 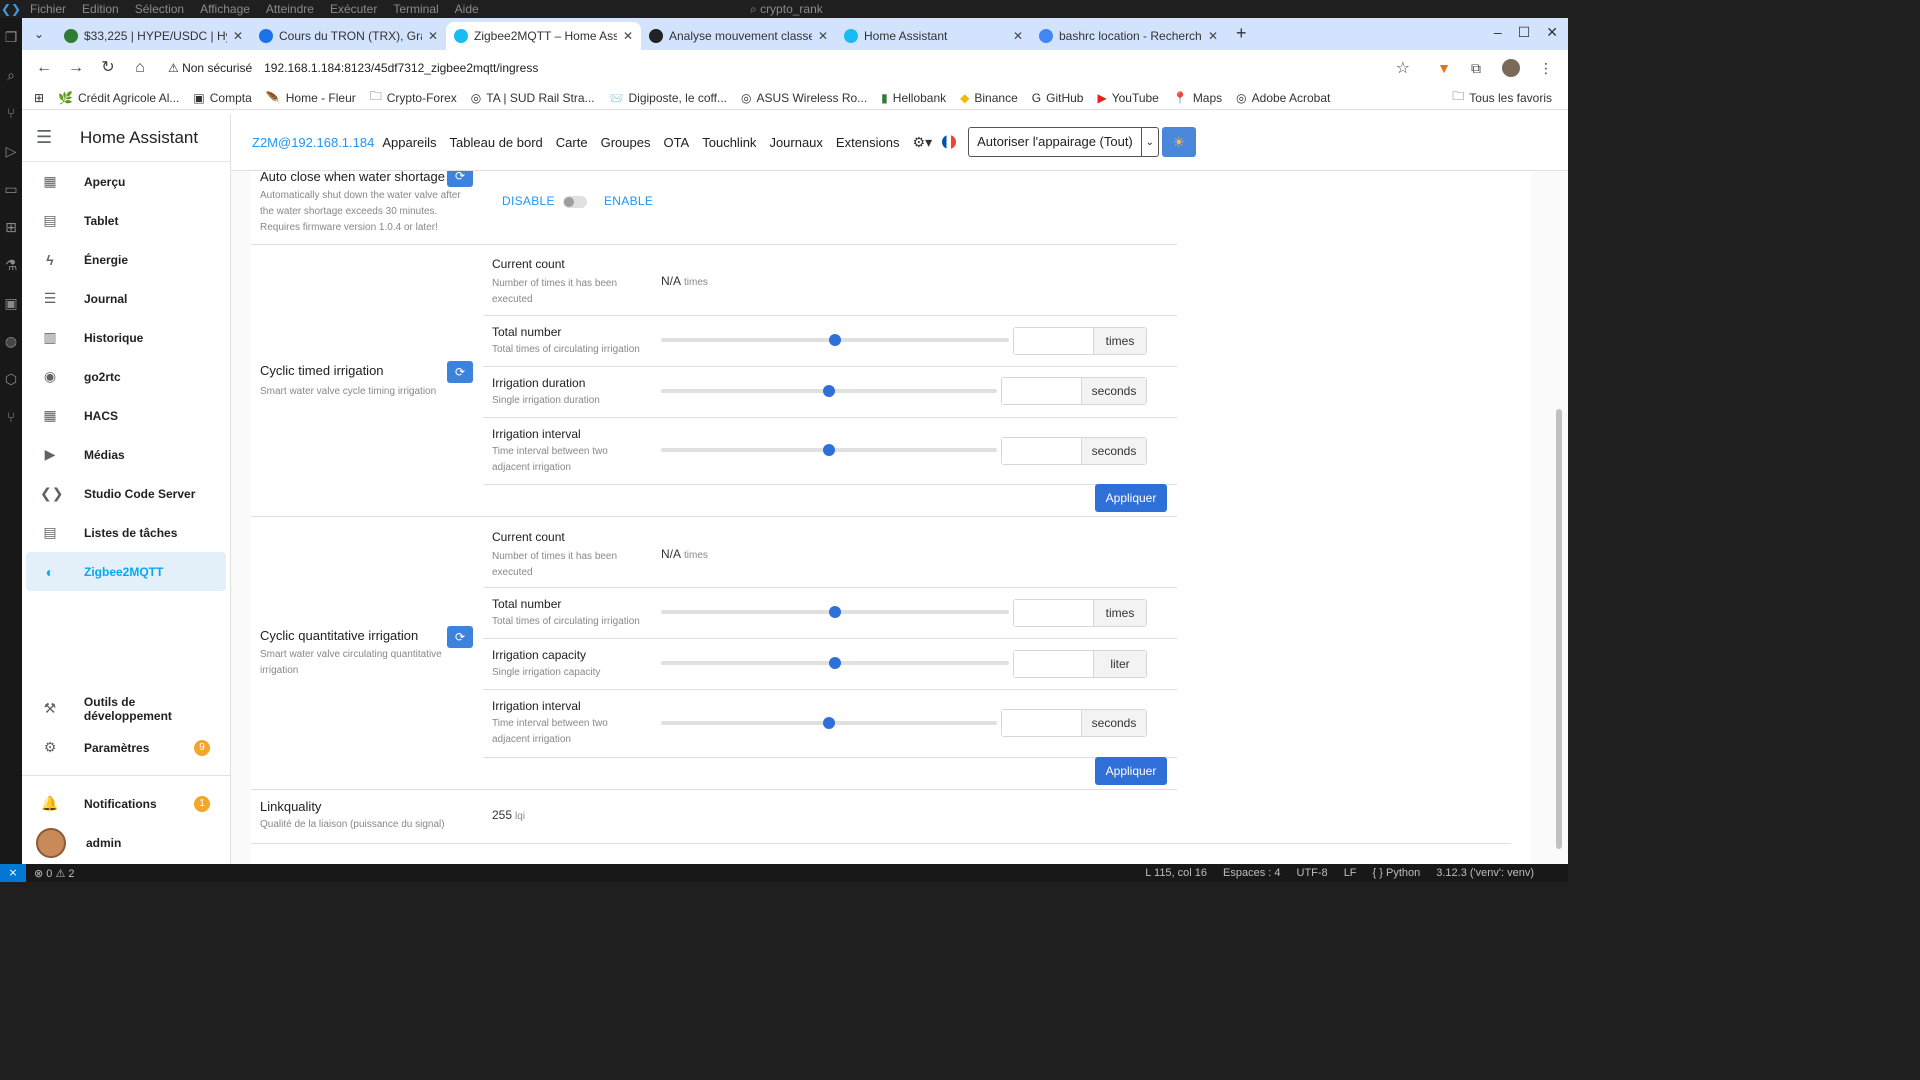 What do you see at coordinates (1150, 142) in the screenshot?
I see `chevron-down-icon: ⌄` at bounding box center [1150, 142].